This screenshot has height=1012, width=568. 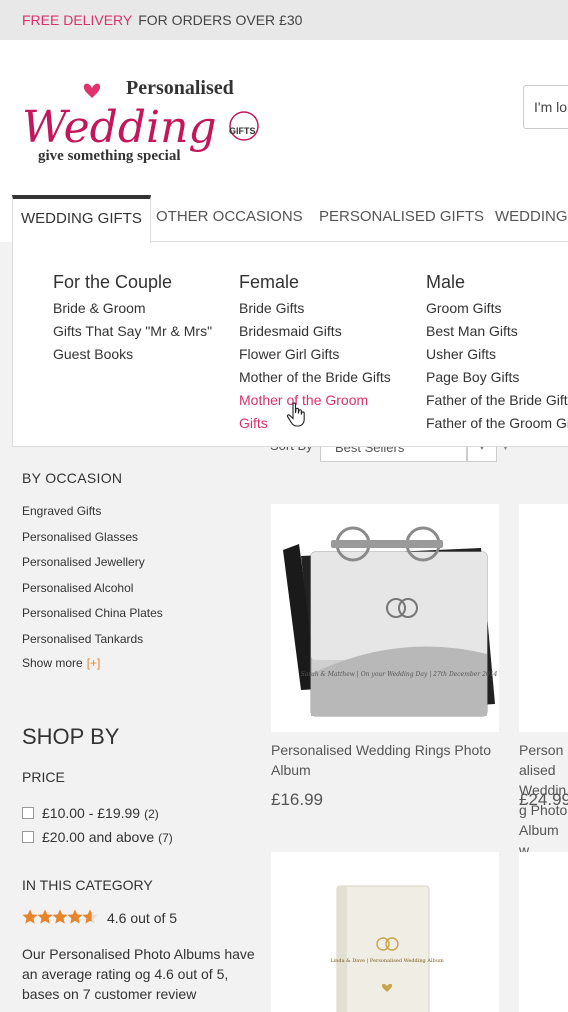 I want to click on by-occasion-heading: BY OCCASION, so click(x=72, y=478).